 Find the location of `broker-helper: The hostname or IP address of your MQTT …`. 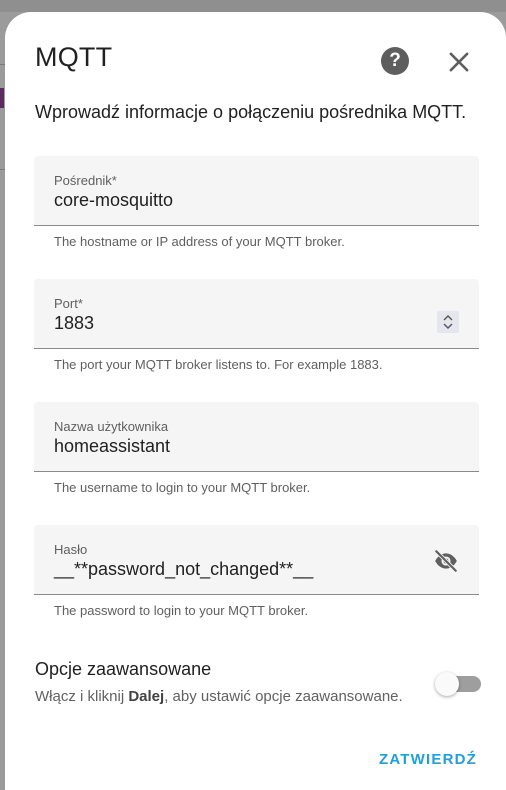

broker-helper: The hostname or IP address of your MQTT … is located at coordinates (199, 241).